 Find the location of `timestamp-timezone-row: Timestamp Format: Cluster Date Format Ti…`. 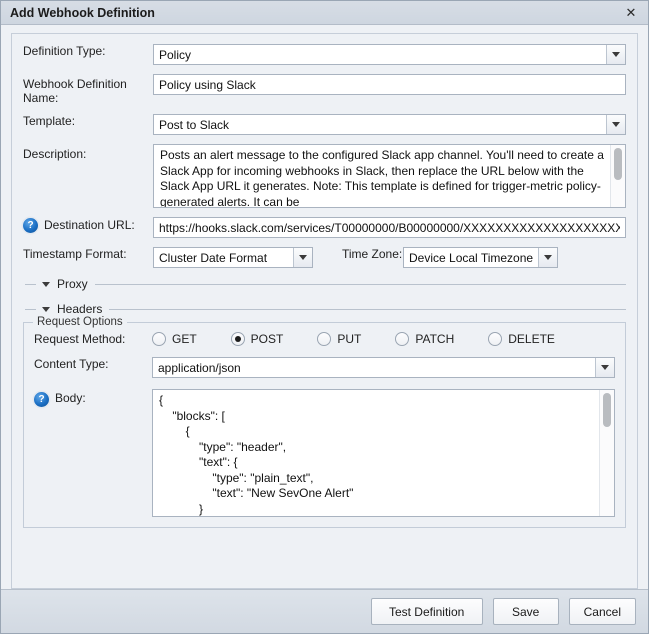

timestamp-timezone-row: Timestamp Format: Cluster Date Format Ti… is located at coordinates (324, 257).